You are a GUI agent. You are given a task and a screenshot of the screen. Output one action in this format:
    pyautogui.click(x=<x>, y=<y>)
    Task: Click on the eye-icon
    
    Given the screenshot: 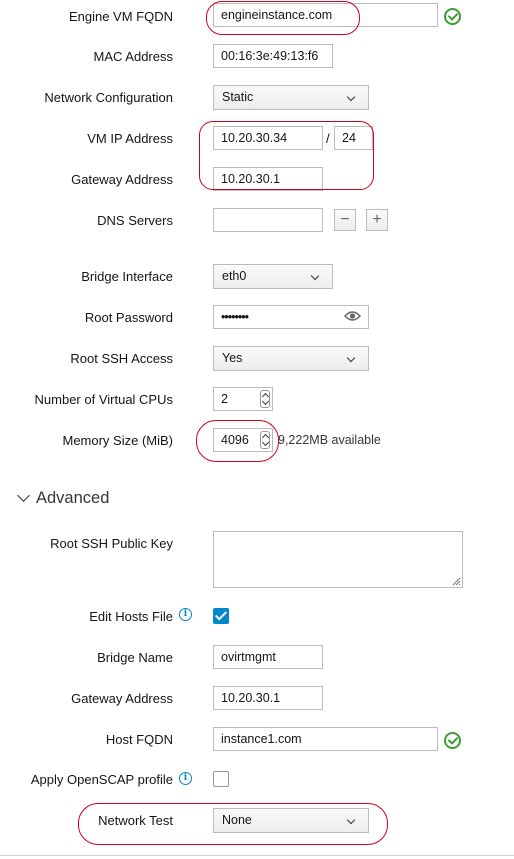 What is the action you would take?
    pyautogui.click(x=352, y=316)
    